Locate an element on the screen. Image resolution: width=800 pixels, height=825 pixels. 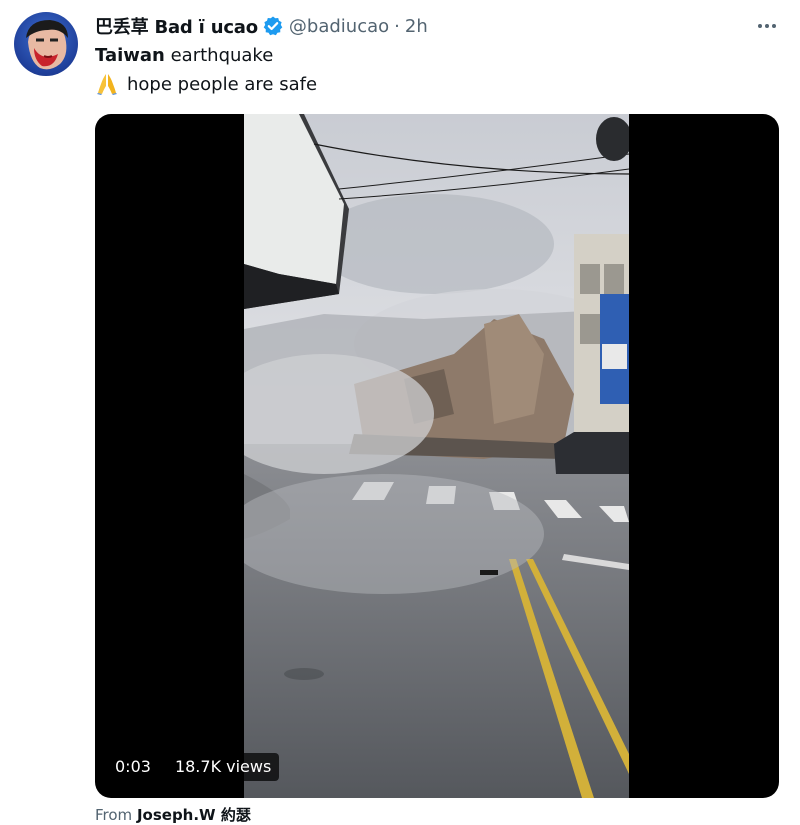
timestamp: 2h is located at coordinates (416, 26).